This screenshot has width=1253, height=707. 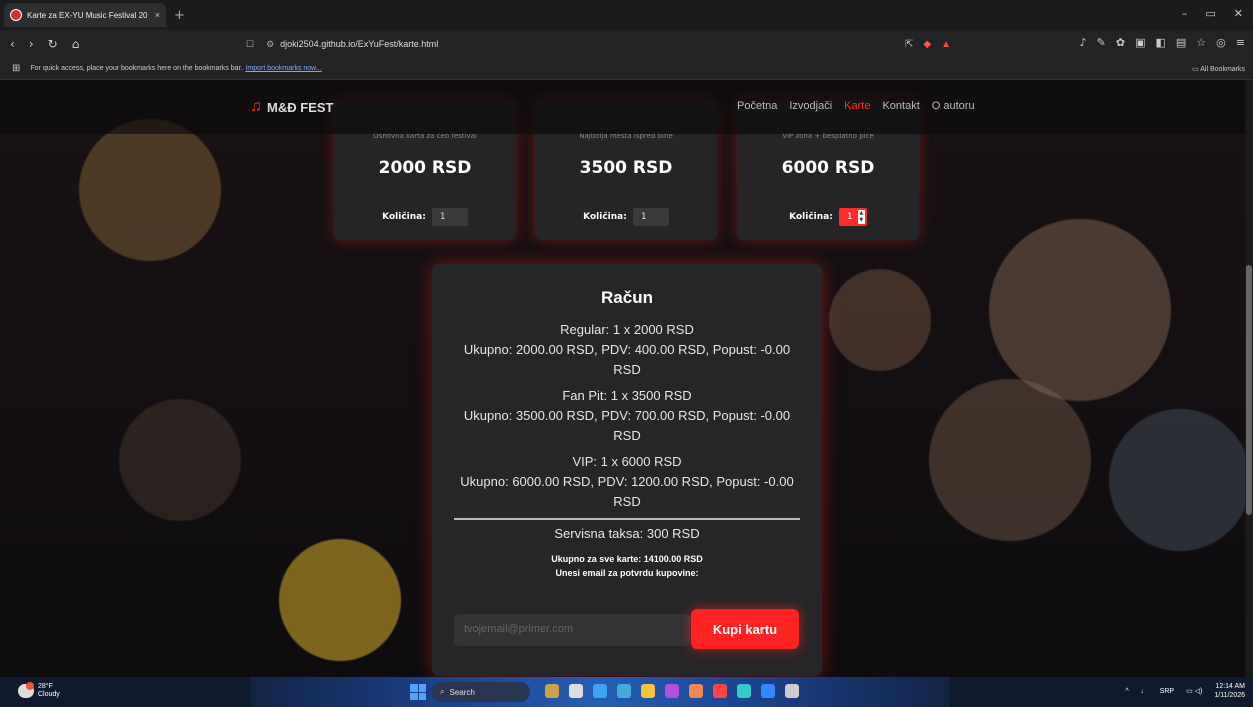 I want to click on music-note-icon: ♫, so click(x=256, y=106).